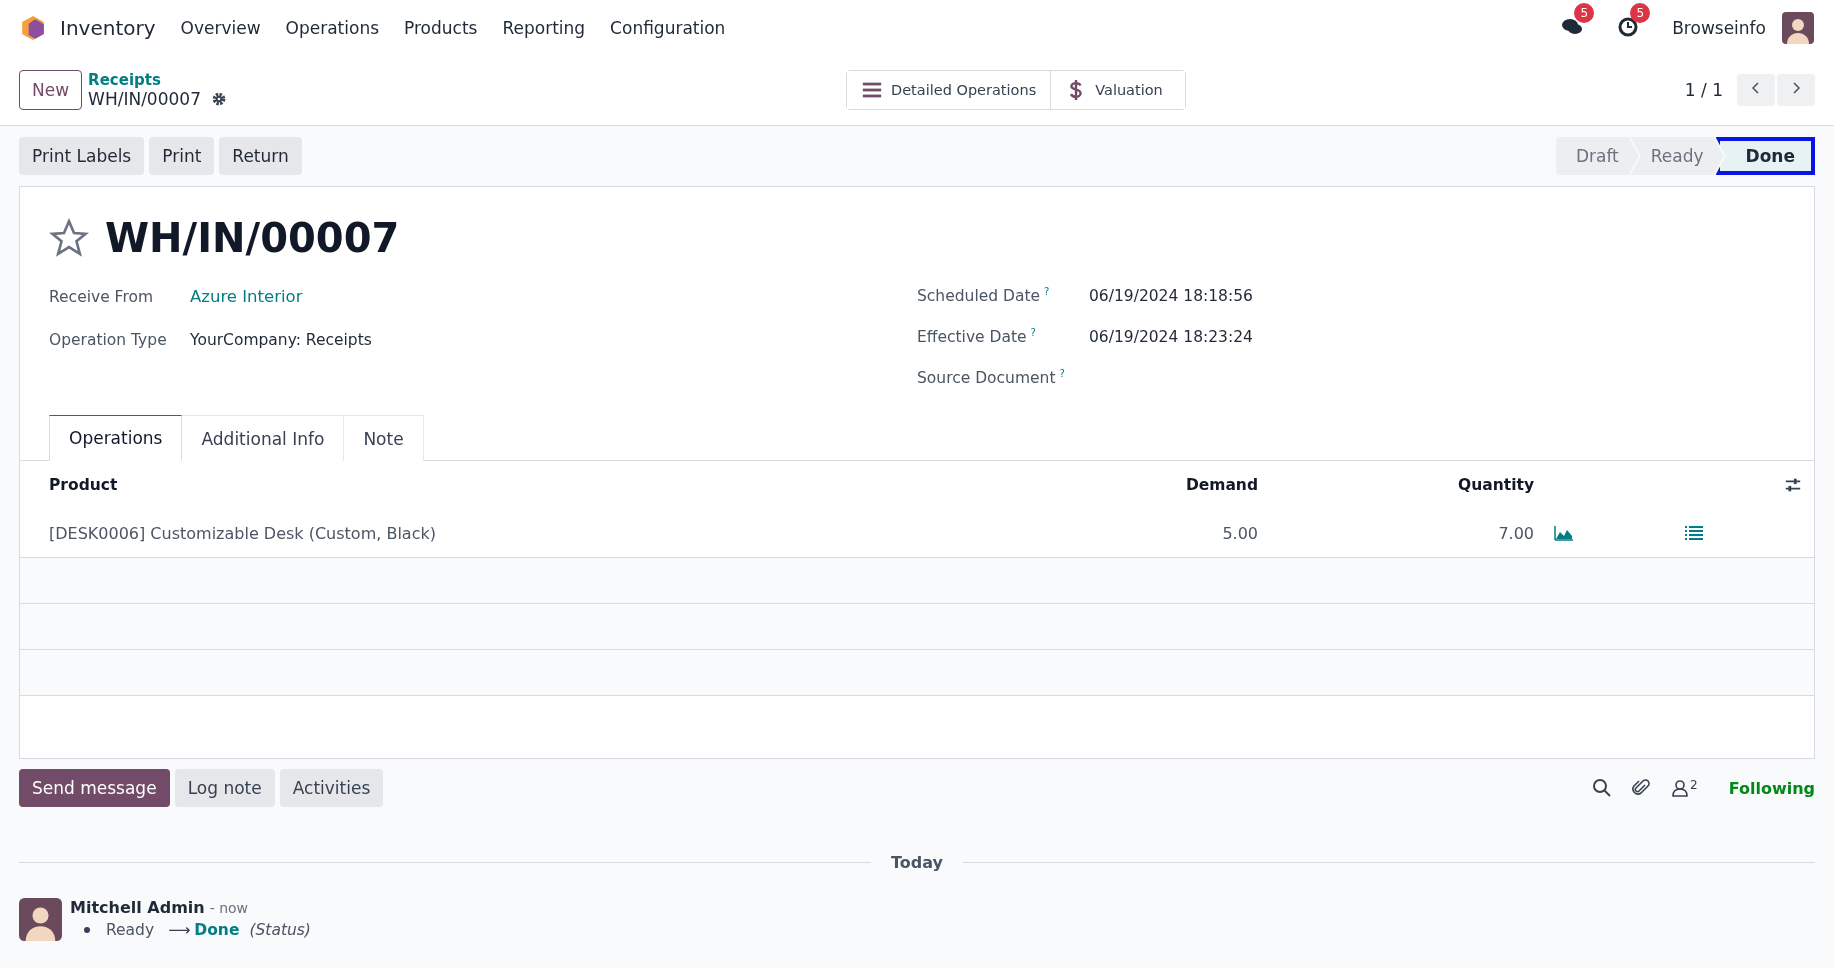  What do you see at coordinates (229, 908) in the screenshot?
I see `message-time: - now` at bounding box center [229, 908].